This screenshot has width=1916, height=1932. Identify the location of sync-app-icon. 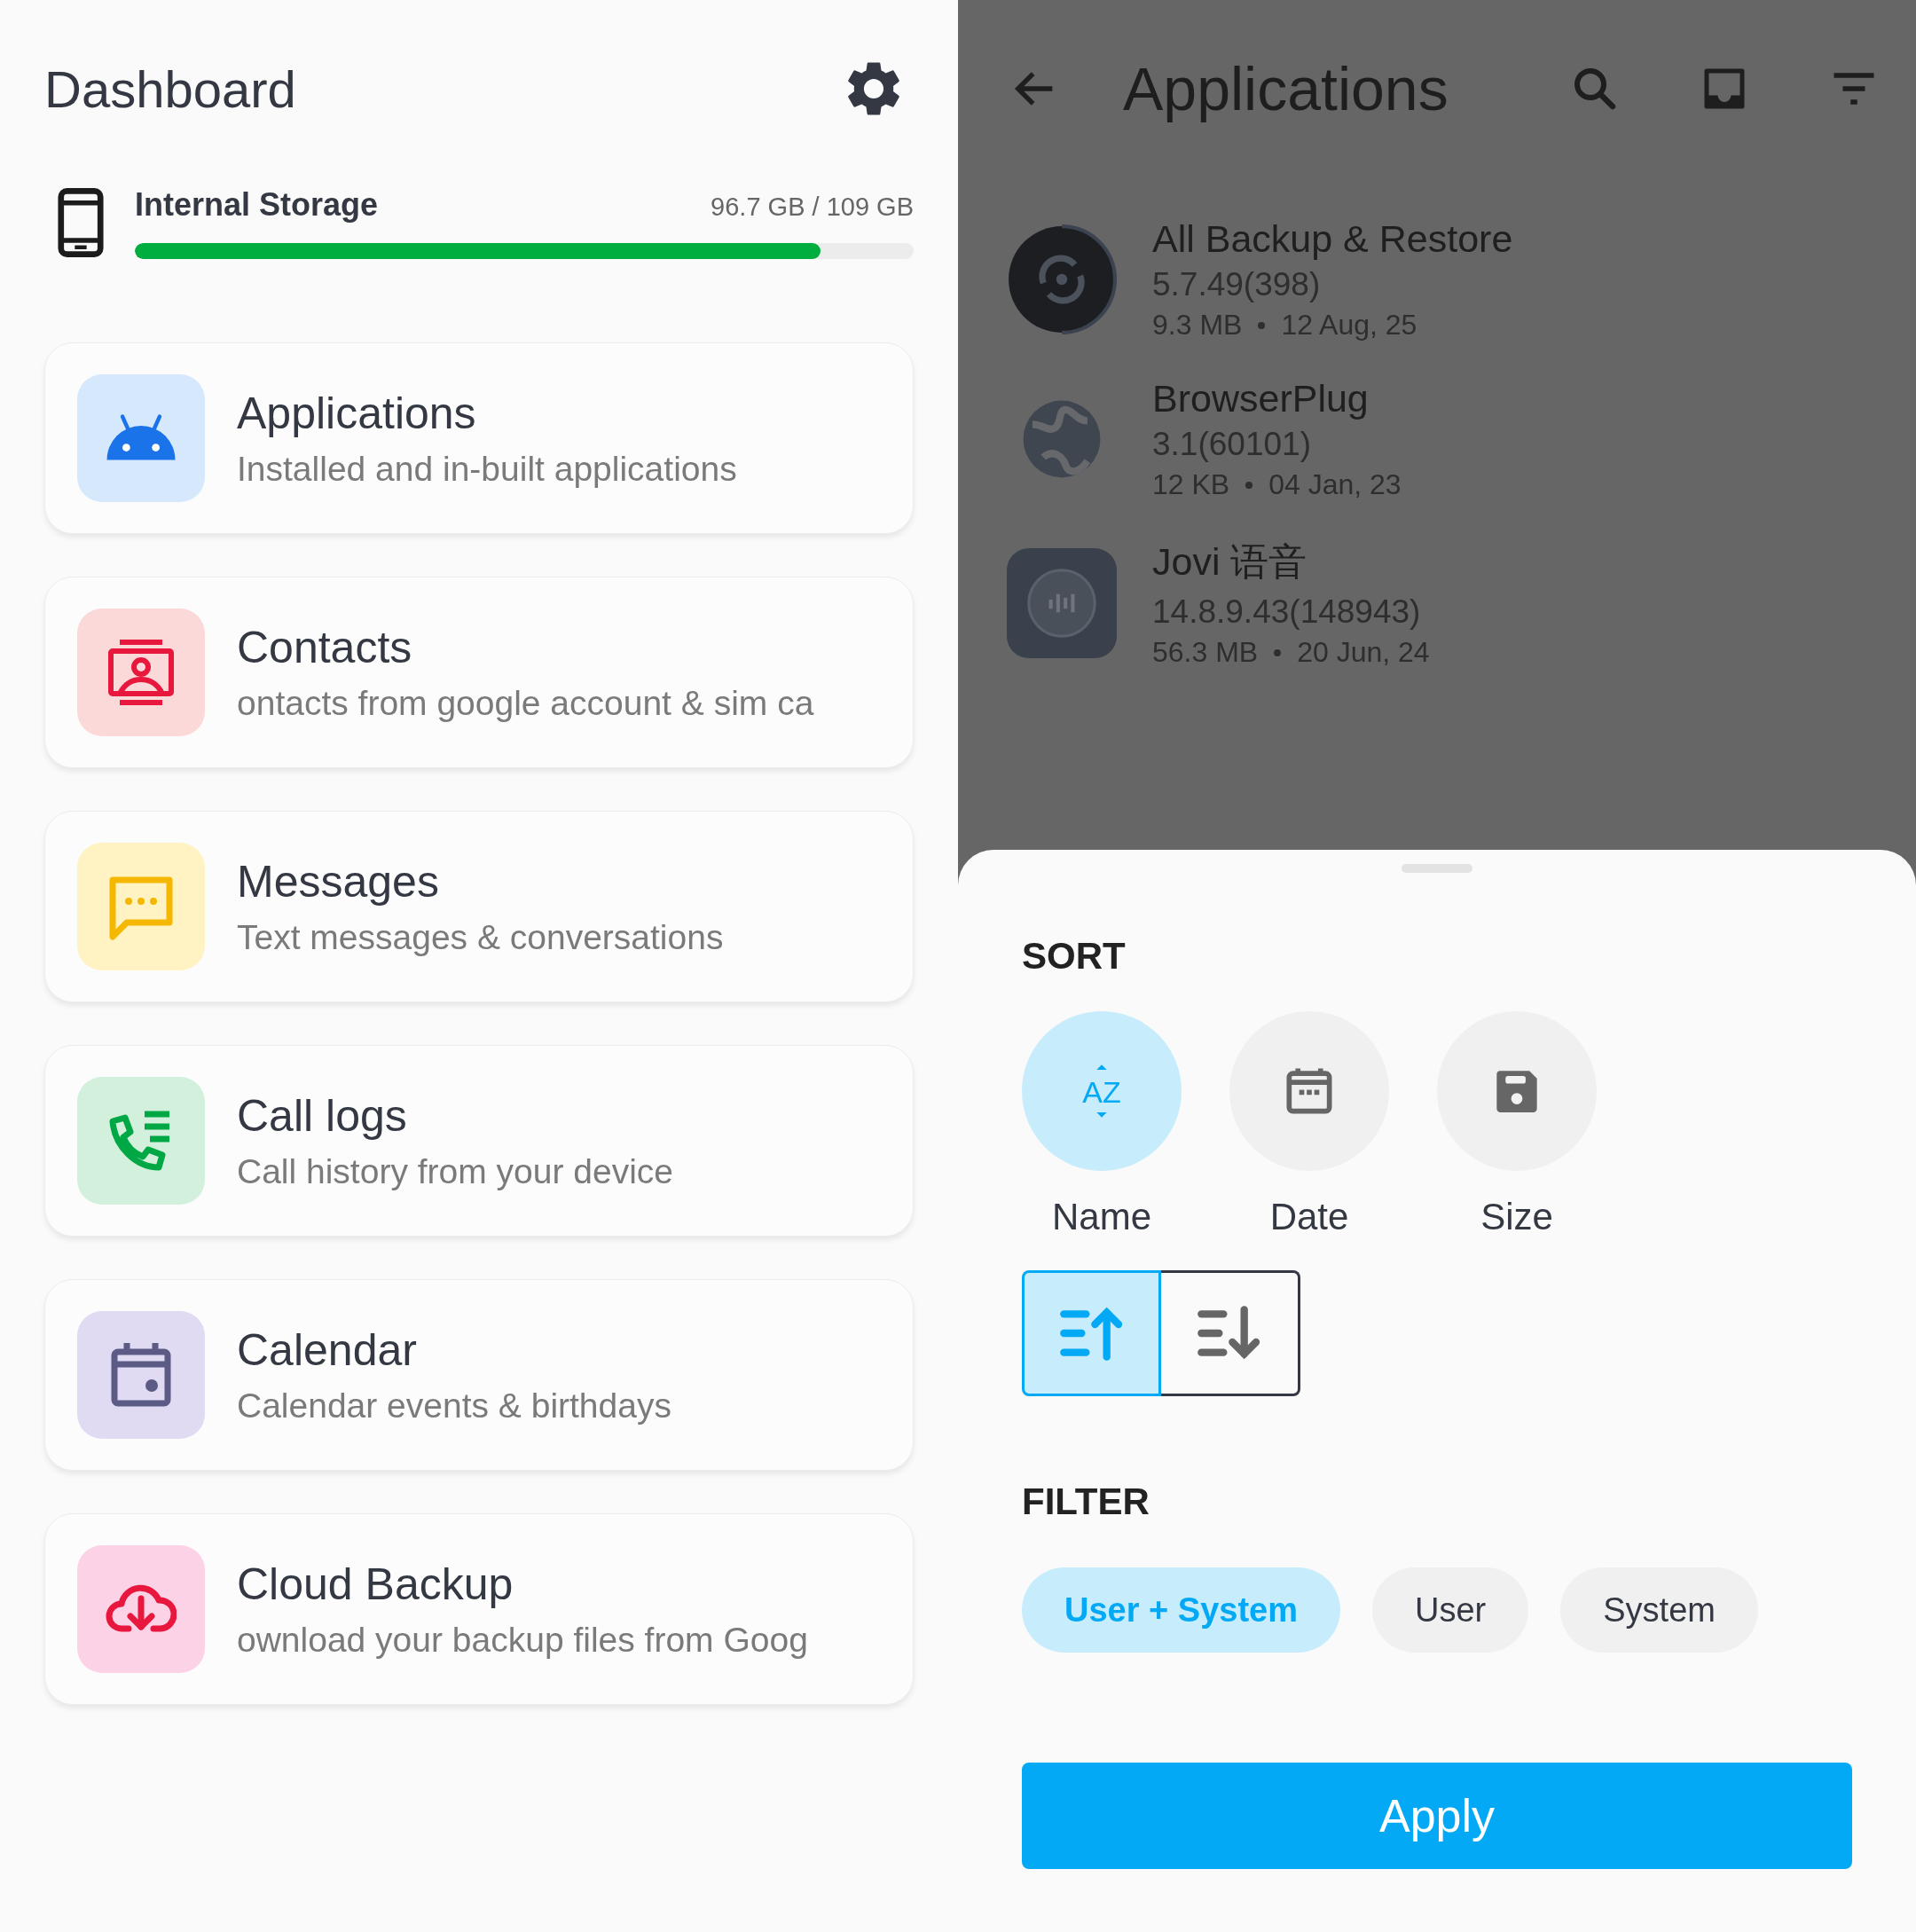
(1062, 279).